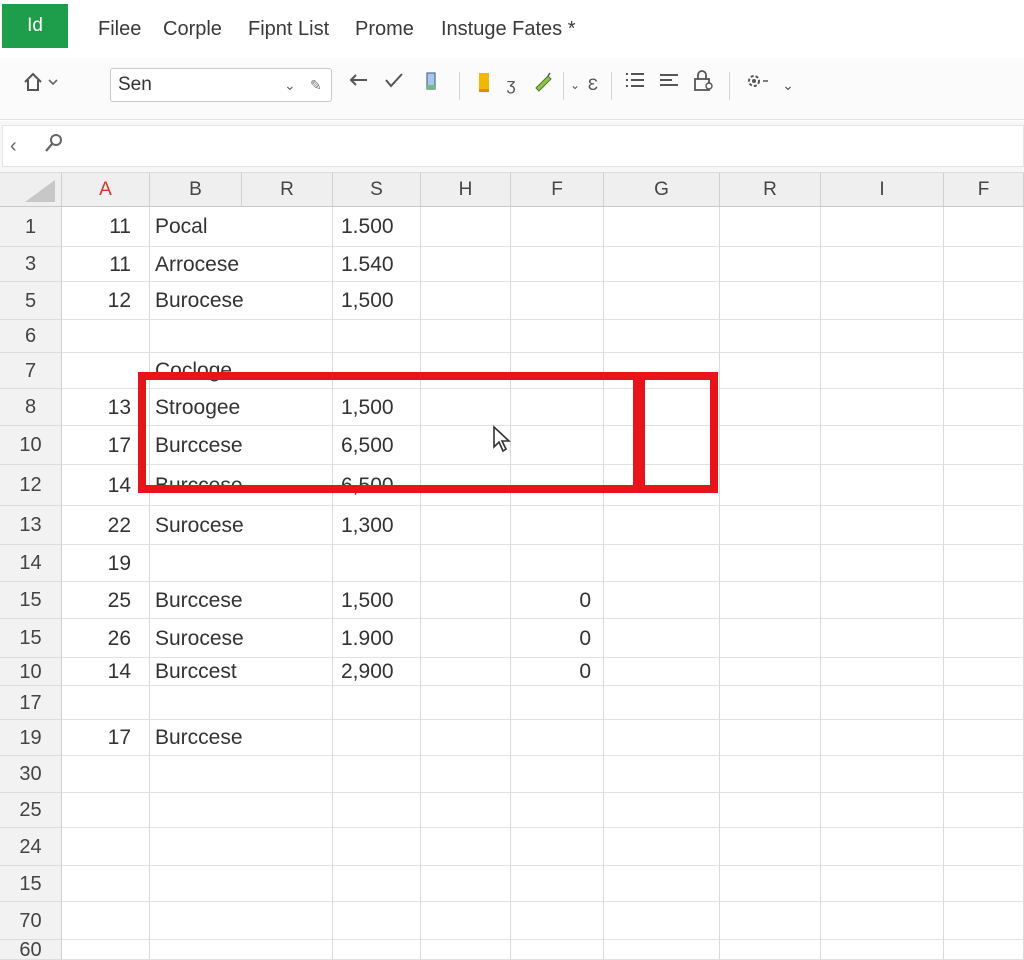 This screenshot has width=1024, height=960. I want to click on formula-input: ‹, so click(513, 146).